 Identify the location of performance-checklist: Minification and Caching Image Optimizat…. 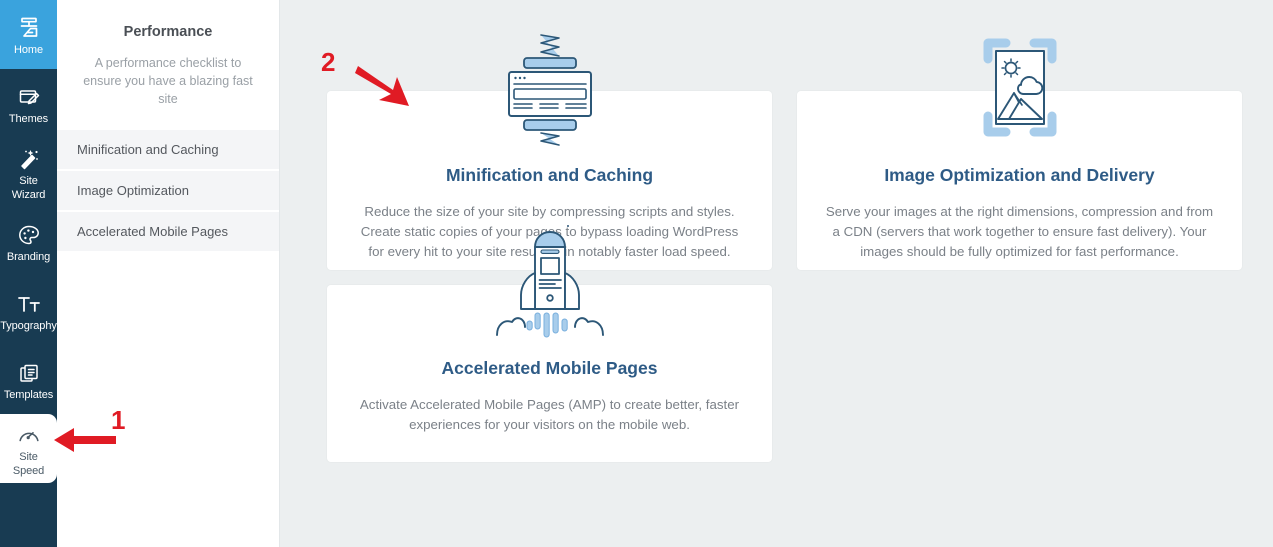
(168, 190).